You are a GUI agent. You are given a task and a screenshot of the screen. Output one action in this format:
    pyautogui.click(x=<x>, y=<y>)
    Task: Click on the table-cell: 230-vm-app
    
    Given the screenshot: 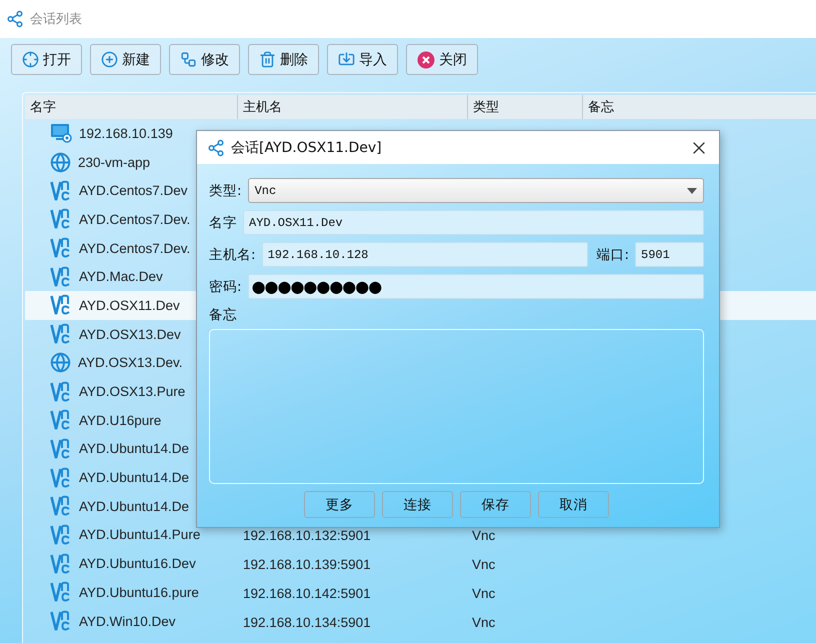 What is the action you would take?
    pyautogui.click(x=114, y=162)
    